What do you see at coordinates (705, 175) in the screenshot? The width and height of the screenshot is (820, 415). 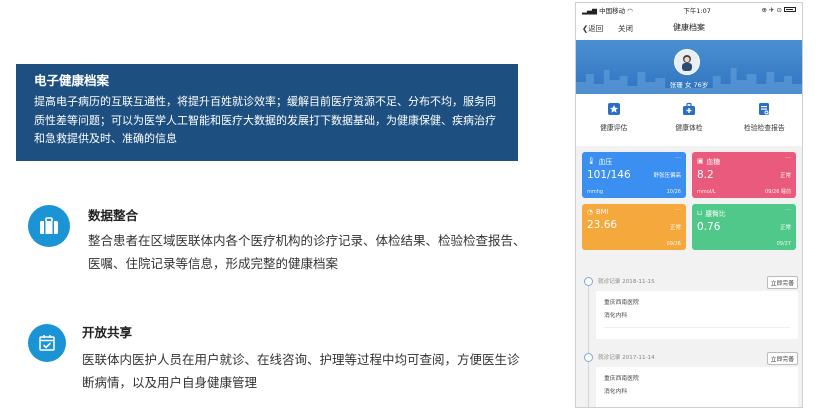 I see `card-value: 8.2` at bounding box center [705, 175].